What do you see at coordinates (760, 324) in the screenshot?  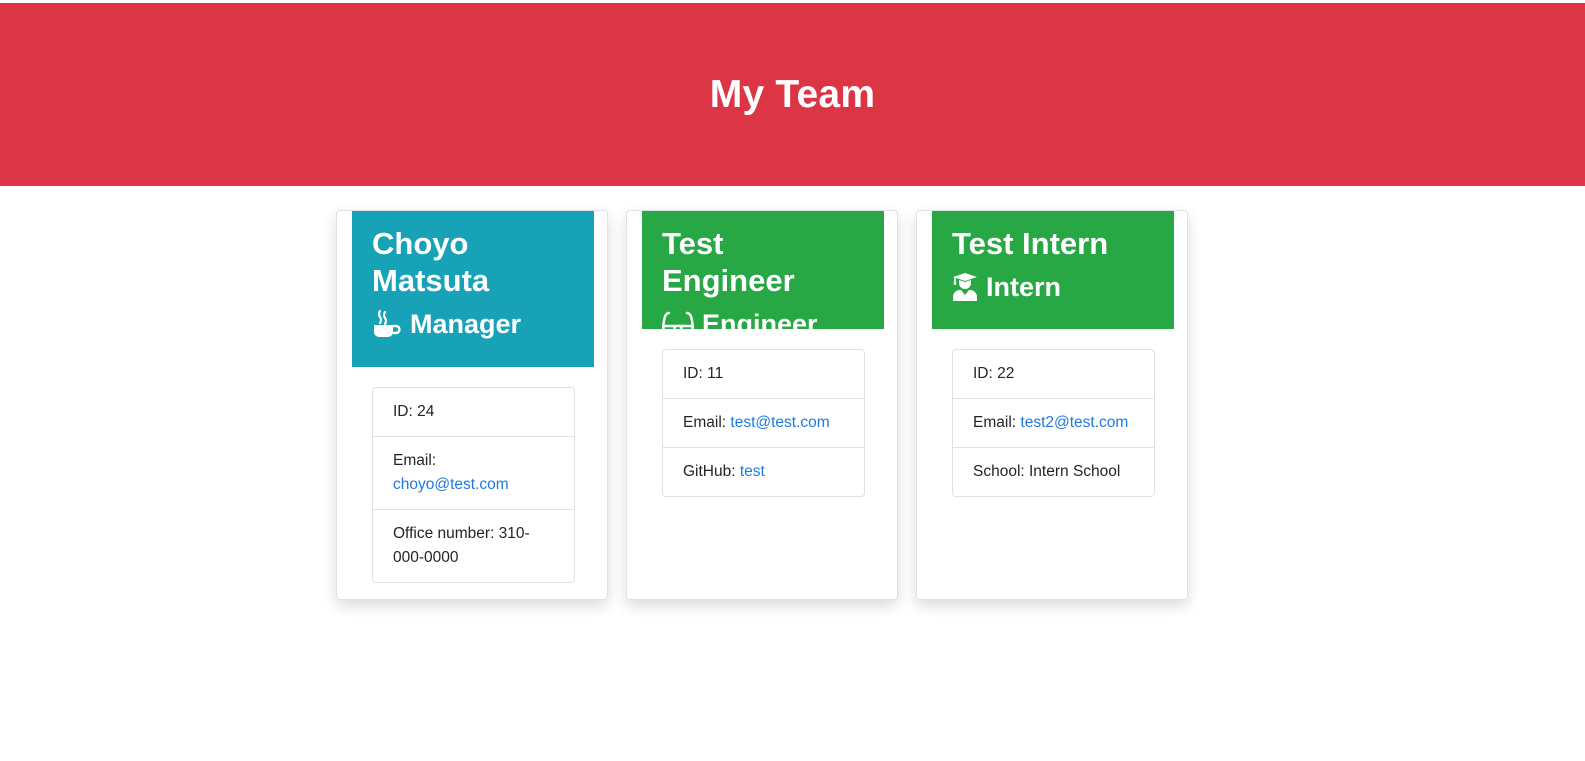 I see `employee-role-label: Engineer` at bounding box center [760, 324].